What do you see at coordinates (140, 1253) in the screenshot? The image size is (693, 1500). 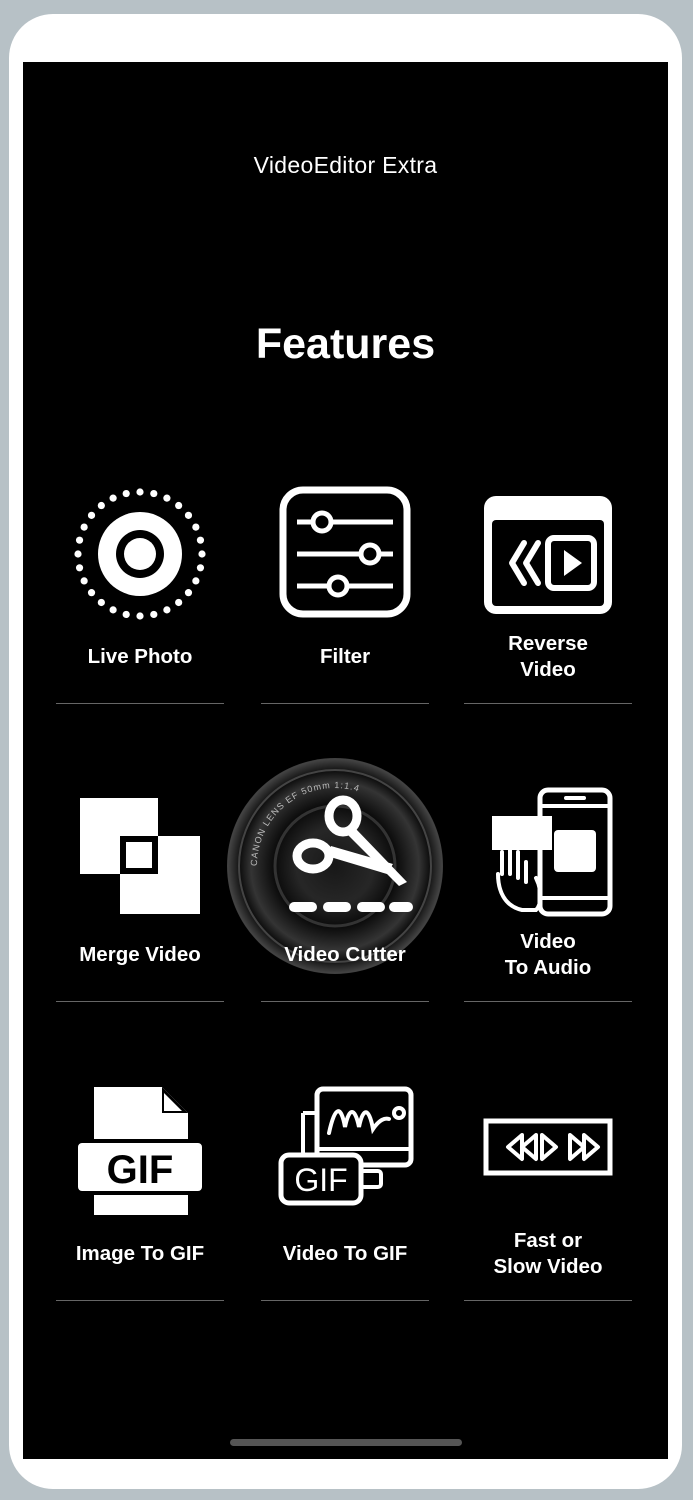 I see `feature-label: Image To GIF` at bounding box center [140, 1253].